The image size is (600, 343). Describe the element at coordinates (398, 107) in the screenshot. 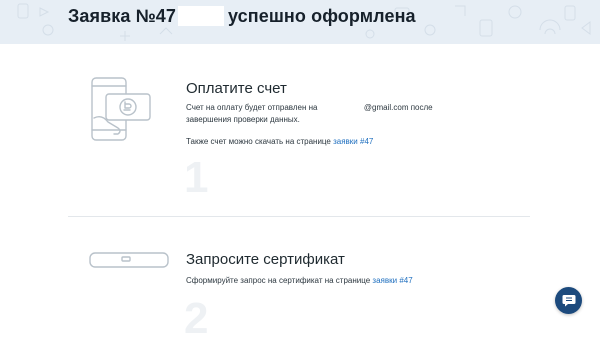

I see `email-suffix: @gmail.com после` at that location.